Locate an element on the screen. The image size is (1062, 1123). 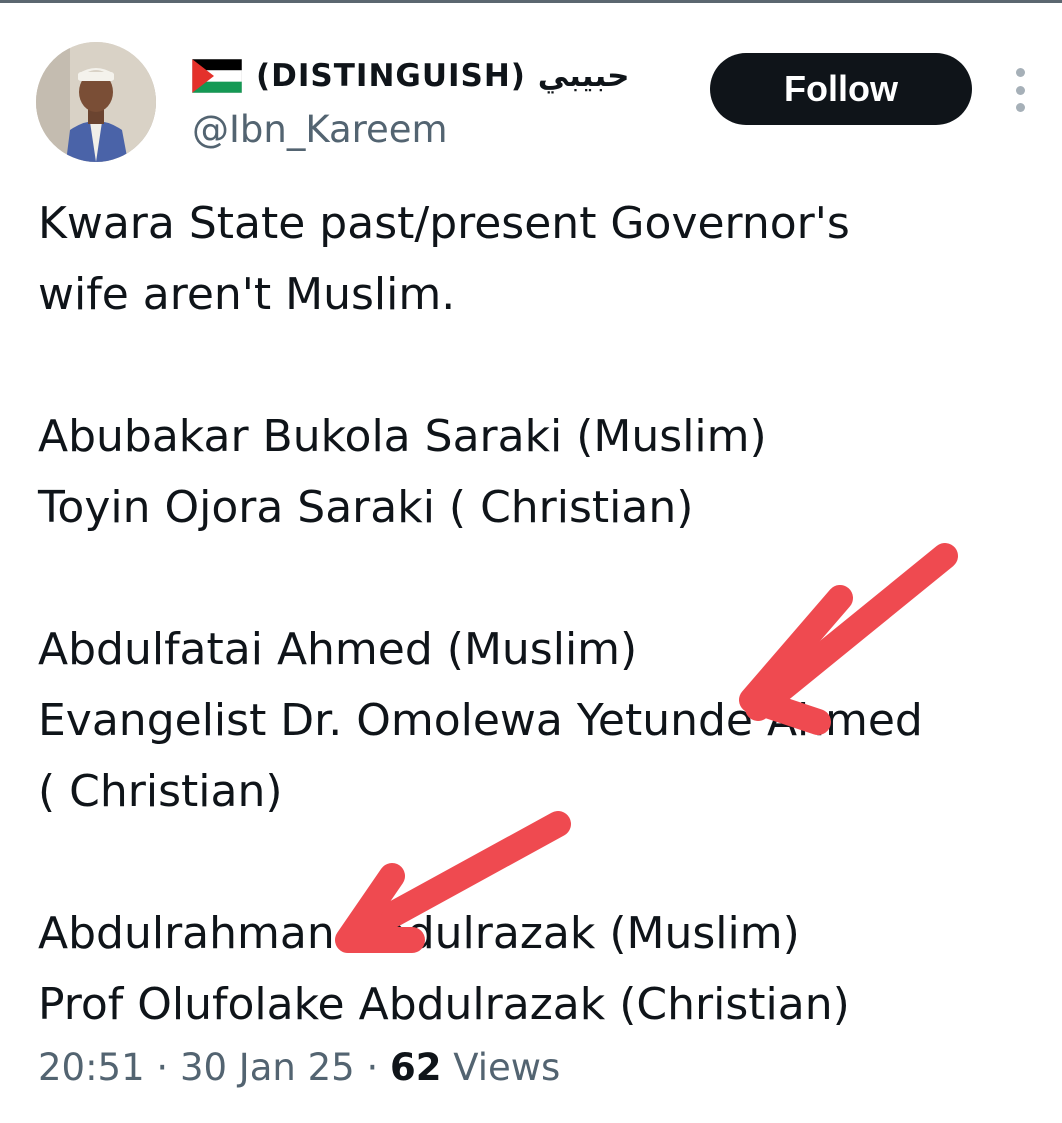
tweet-text-line: Abubakar Bukola Saraki (Muslim) is located at coordinates (402, 436).